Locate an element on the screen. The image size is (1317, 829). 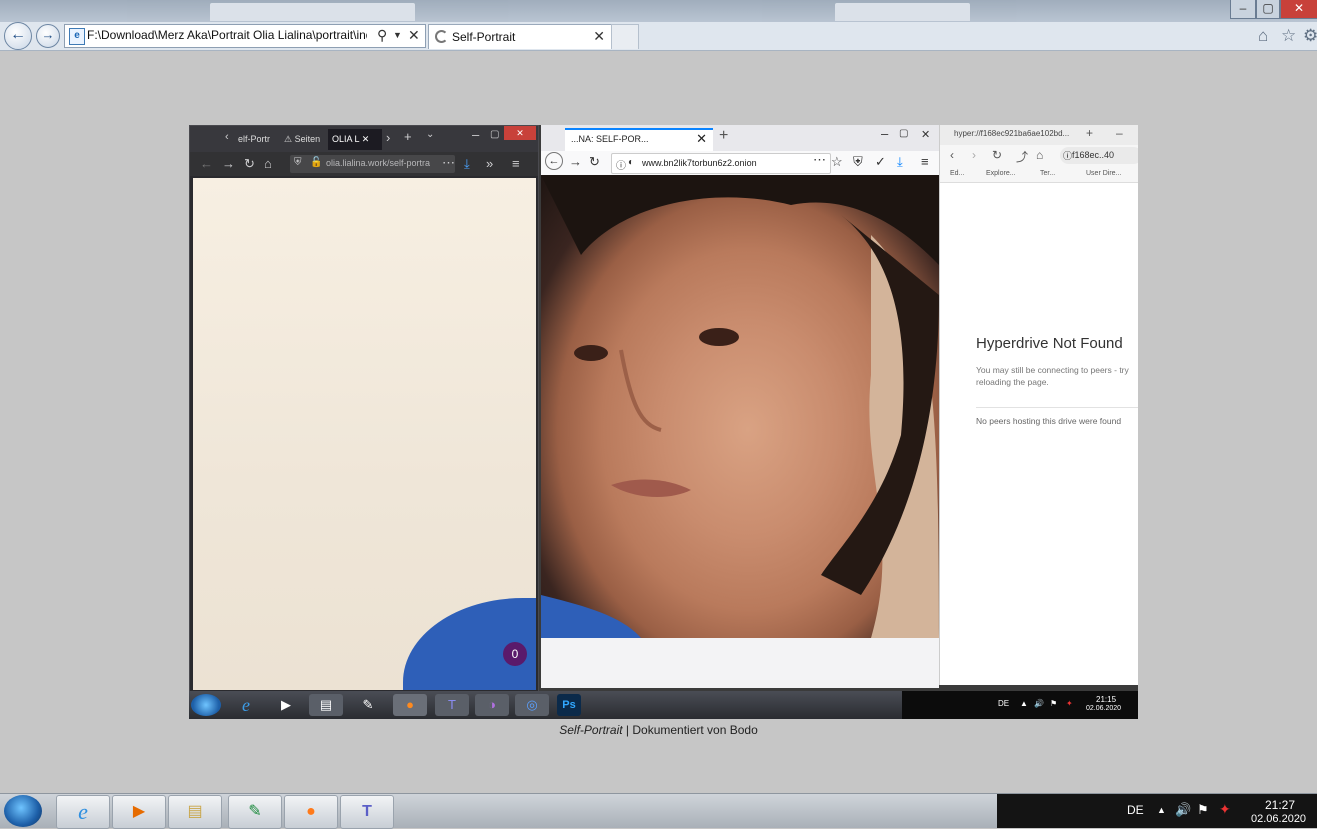
tor-url-bar: ⓘ ◐ www.bn2lik7torbun6z2.onion is located at coordinates (721, 163).